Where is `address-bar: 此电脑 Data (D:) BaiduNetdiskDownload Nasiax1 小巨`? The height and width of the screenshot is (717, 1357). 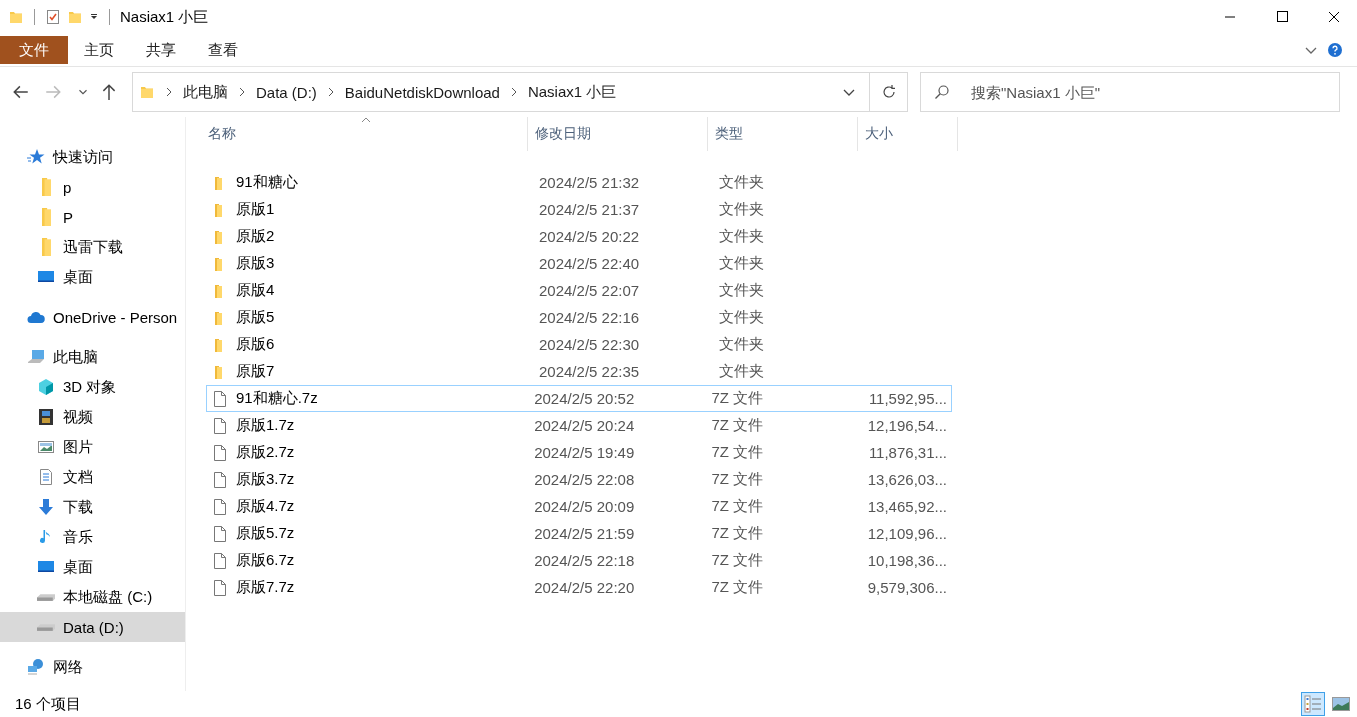
address-bar: 此电脑 Data (D:) BaiduNetdiskDownload Nasiax1 小巨 is located at coordinates (501, 92).